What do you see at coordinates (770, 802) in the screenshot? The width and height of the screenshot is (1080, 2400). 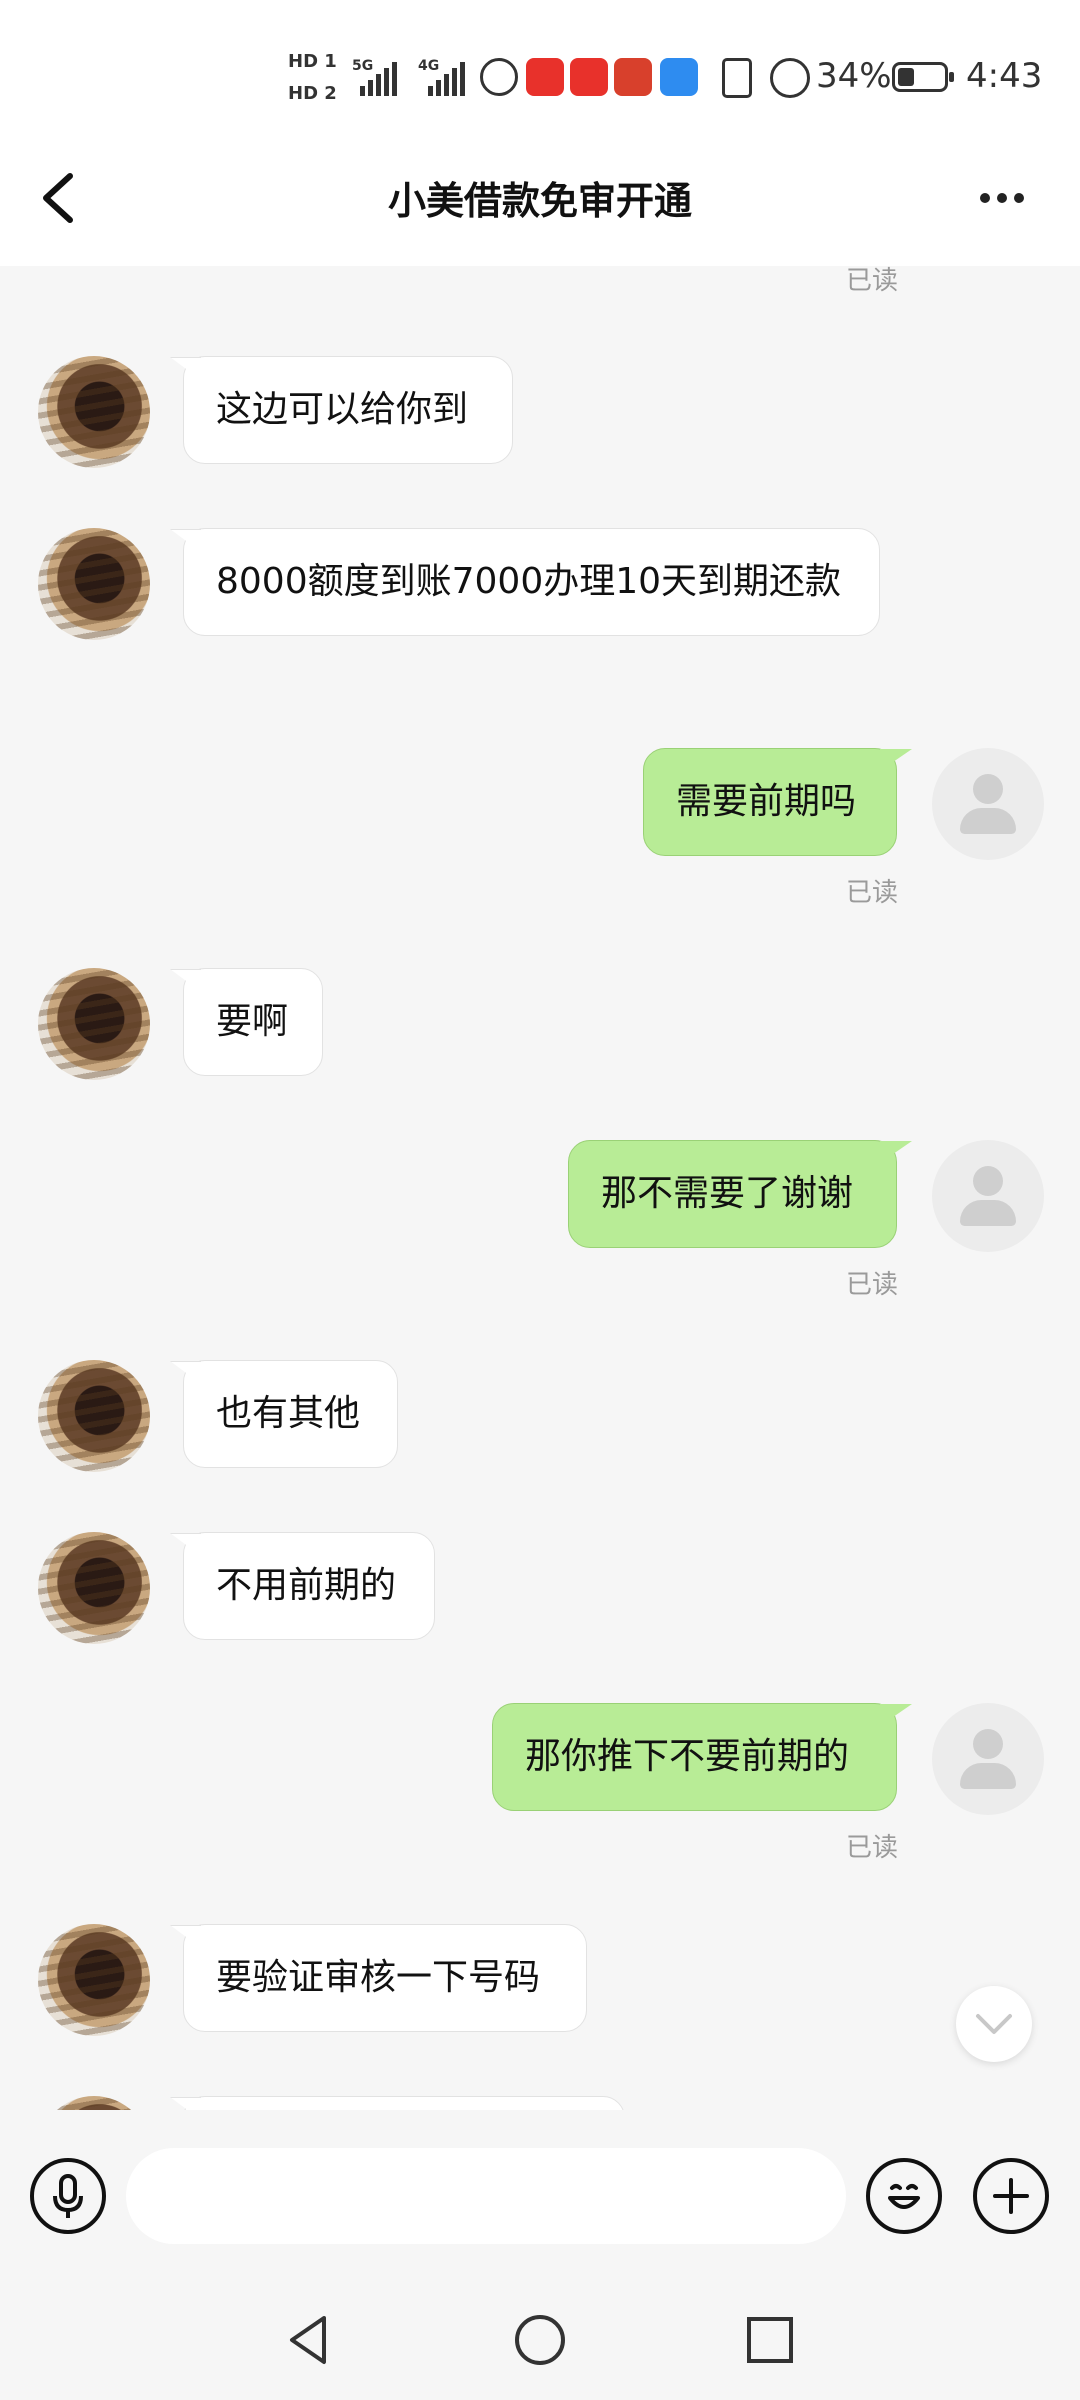 I see `sent-message: 需要前期吗` at bounding box center [770, 802].